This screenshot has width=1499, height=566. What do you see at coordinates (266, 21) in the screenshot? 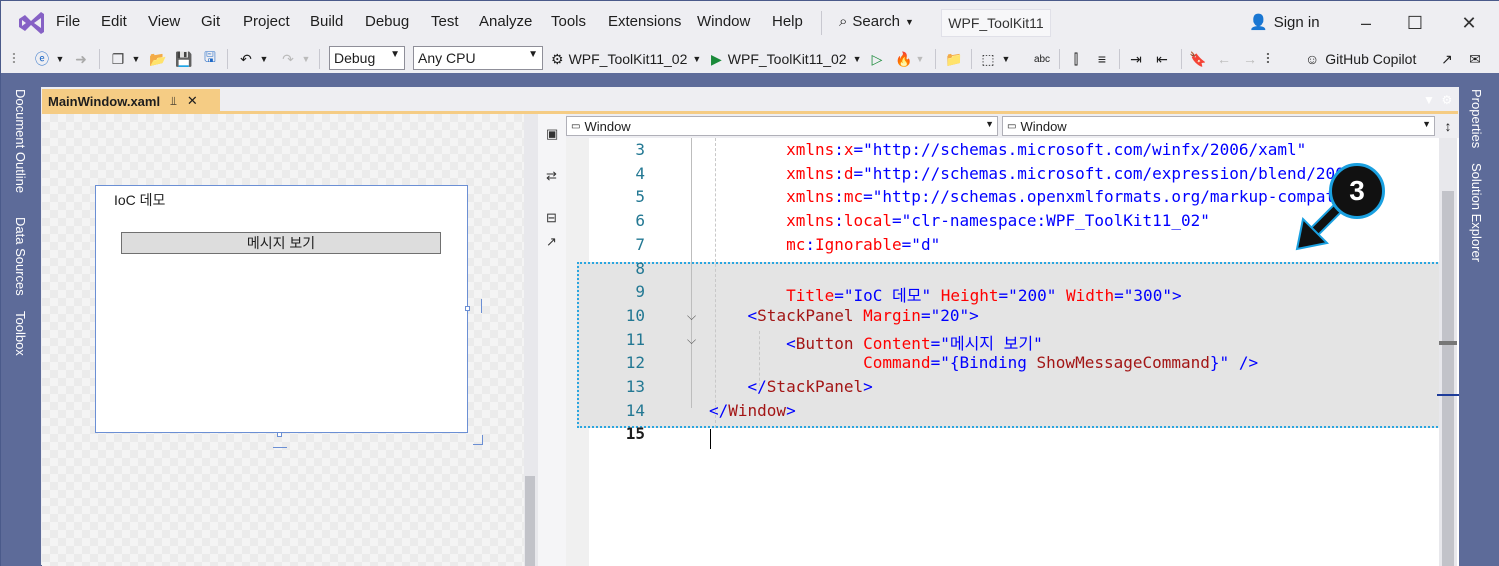
I see `menu-project: Project` at bounding box center [266, 21].